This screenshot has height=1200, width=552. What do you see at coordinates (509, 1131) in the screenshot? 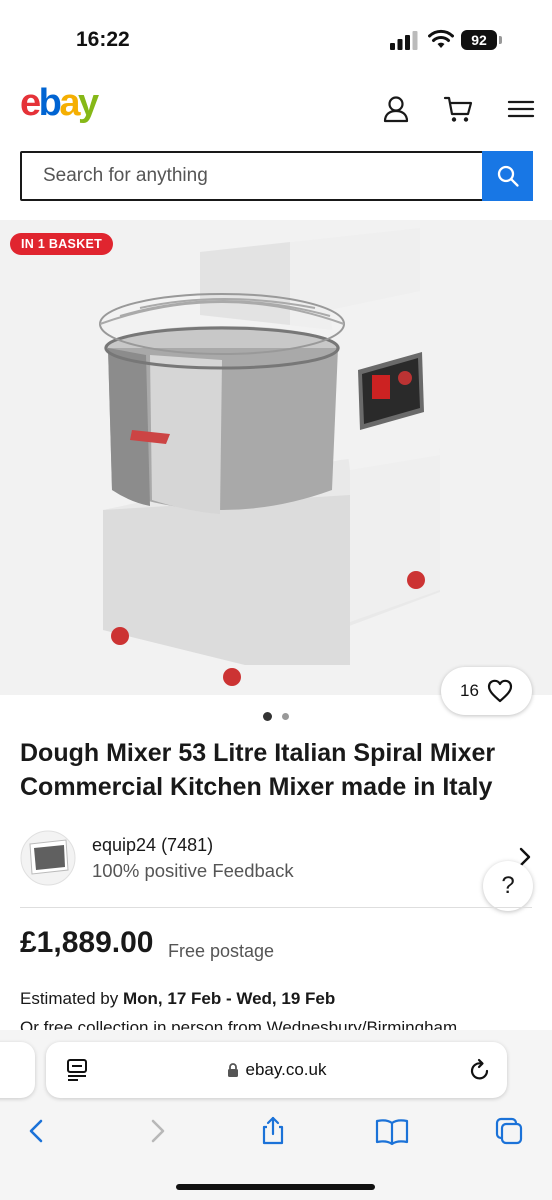
I see `tabs-icon` at bounding box center [509, 1131].